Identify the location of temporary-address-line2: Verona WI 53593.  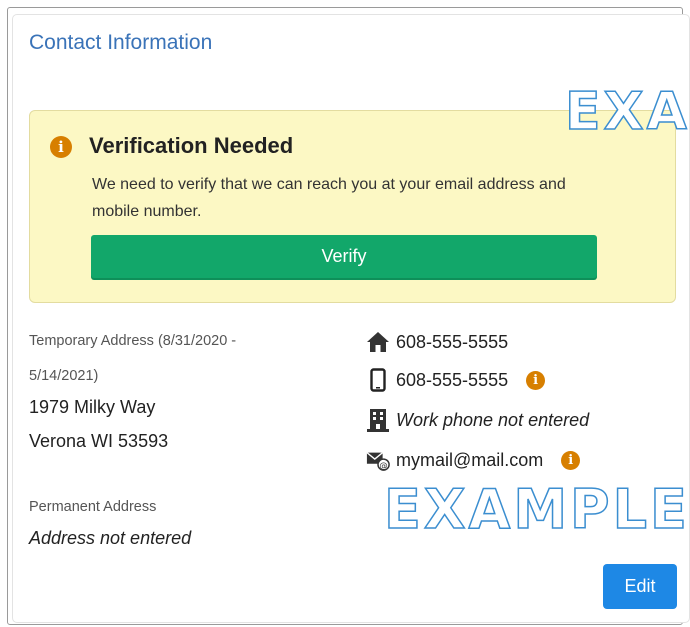
(99, 441).